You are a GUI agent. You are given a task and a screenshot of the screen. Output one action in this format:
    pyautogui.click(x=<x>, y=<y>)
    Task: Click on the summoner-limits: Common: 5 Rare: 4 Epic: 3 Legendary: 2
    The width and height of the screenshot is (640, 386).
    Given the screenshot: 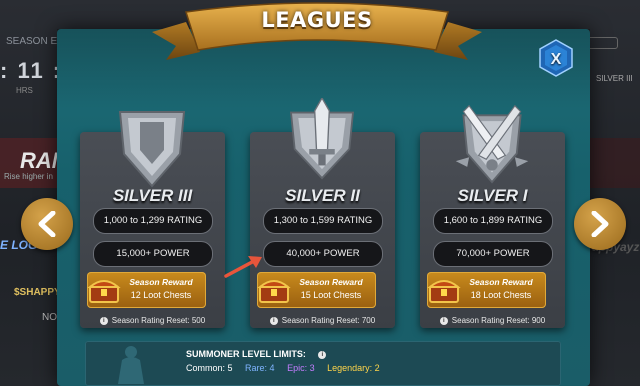 What is the action you would take?
    pyautogui.click(x=288, y=368)
    